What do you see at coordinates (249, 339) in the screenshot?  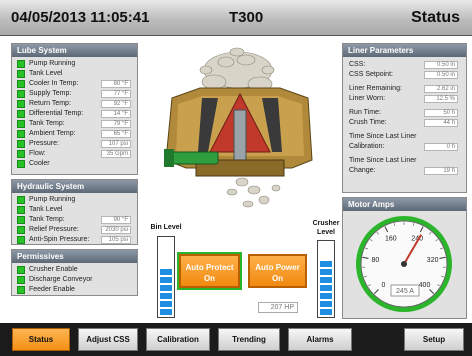 I see `tab-trending: Trending` at bounding box center [249, 339].